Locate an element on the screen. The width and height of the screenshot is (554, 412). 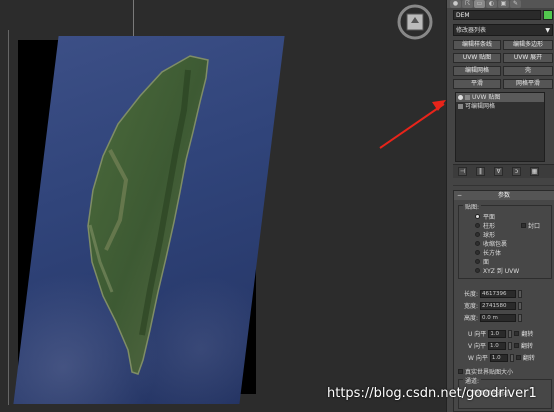
mapping-title: 贴图: is located at coordinates (472, 206).